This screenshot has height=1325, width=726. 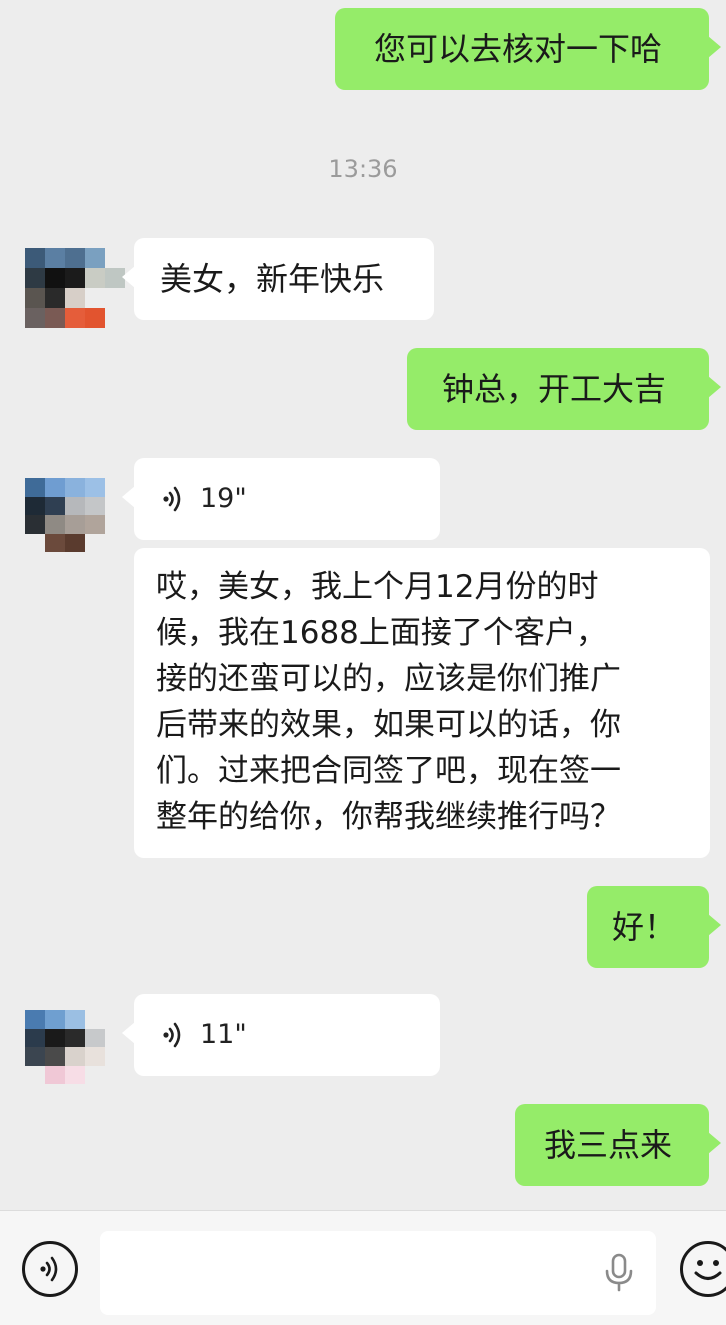 I want to click on message-line: 哎，美女，我上个月12月份的时, so click(x=377, y=587).